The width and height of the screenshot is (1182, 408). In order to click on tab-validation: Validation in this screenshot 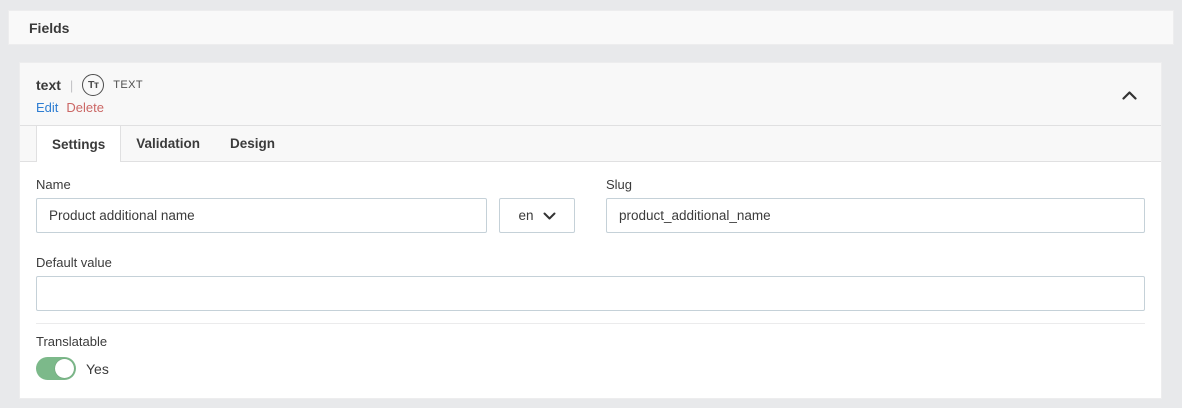, I will do `click(168, 143)`.